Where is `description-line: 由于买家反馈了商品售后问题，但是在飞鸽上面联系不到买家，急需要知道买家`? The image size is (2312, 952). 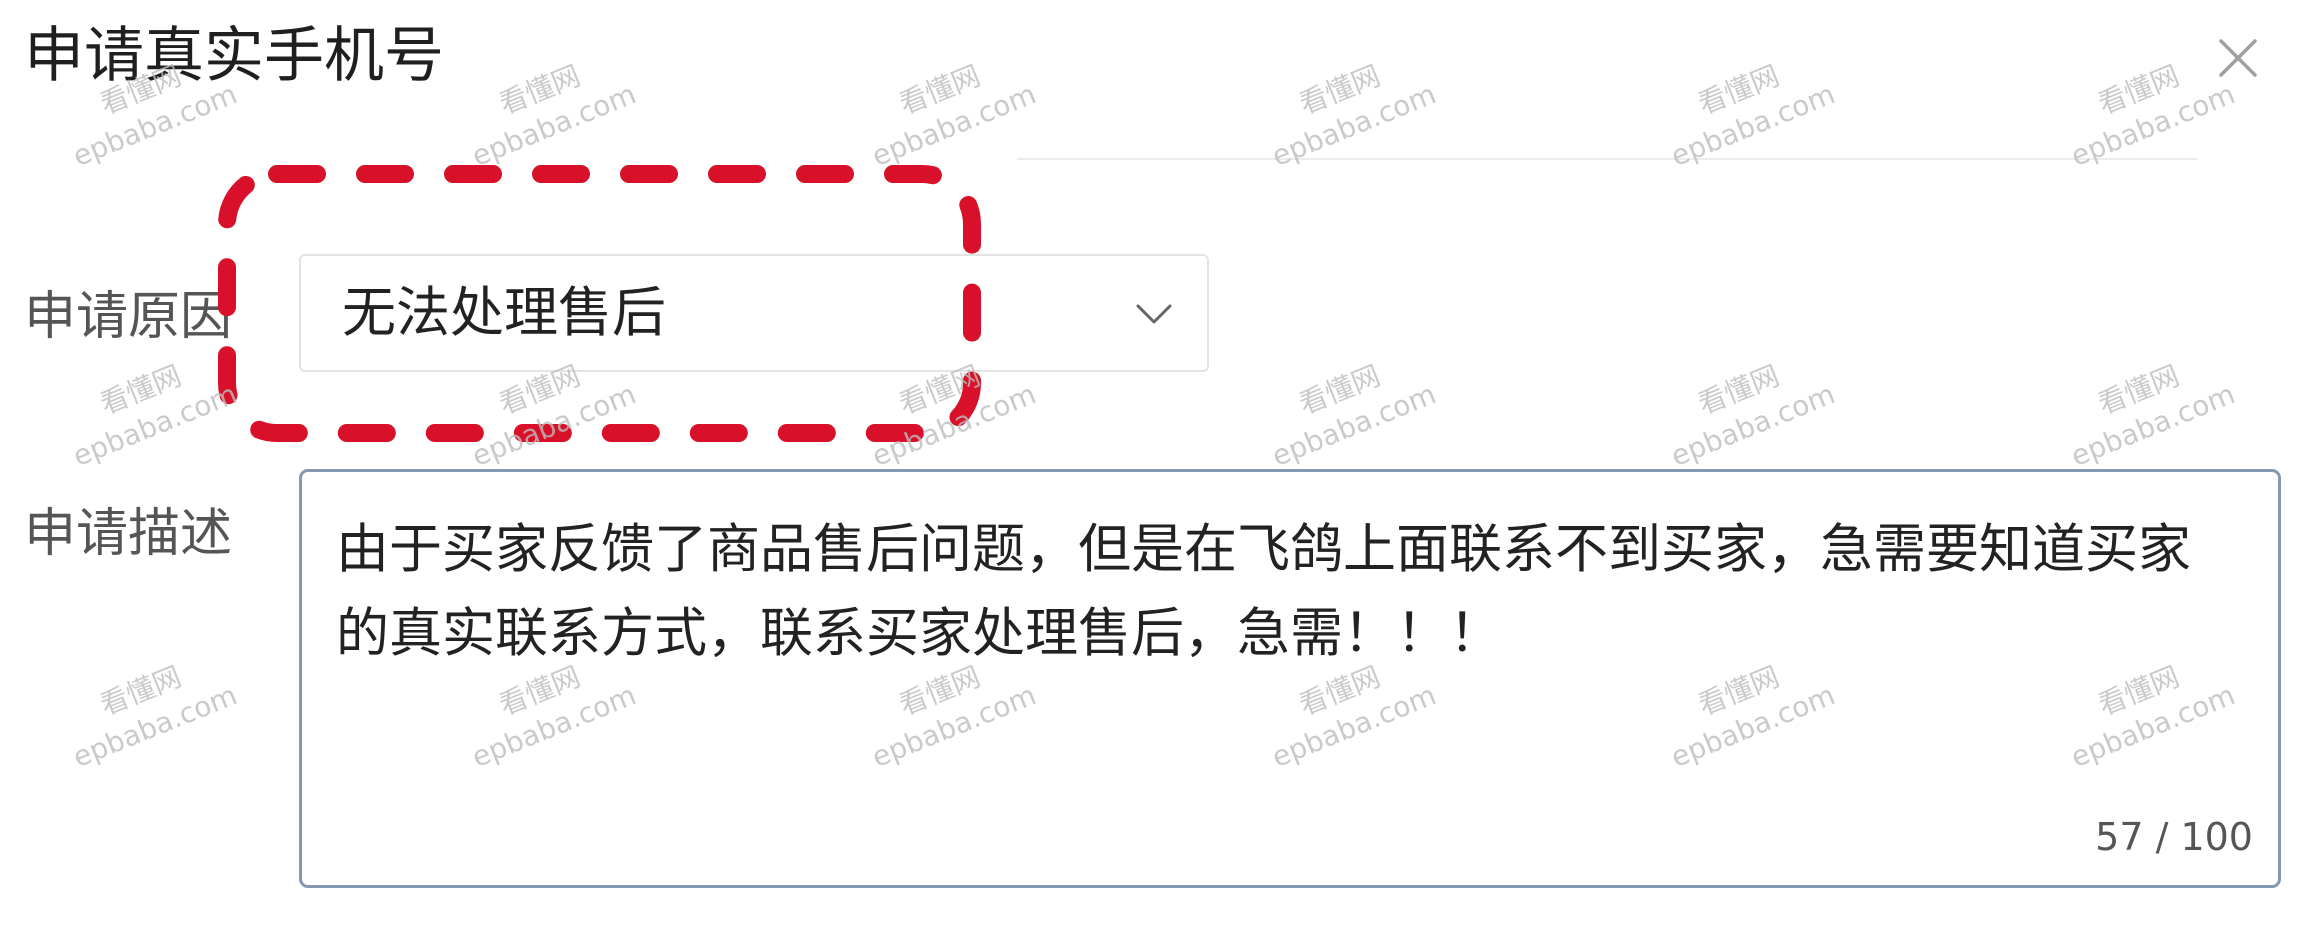
description-line: 由于买家反馈了商品售后问题，但是在飞鸽上面联系不到买家，急需要知道买家 is located at coordinates (1263, 549).